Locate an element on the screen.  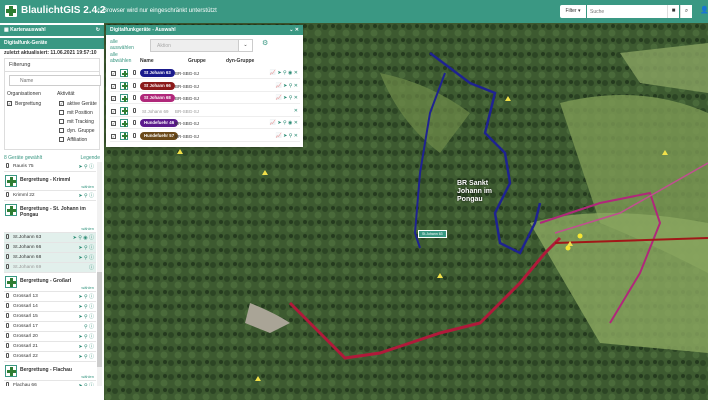
device-action-icons: ⓘ is located at coordinates (91, 268).